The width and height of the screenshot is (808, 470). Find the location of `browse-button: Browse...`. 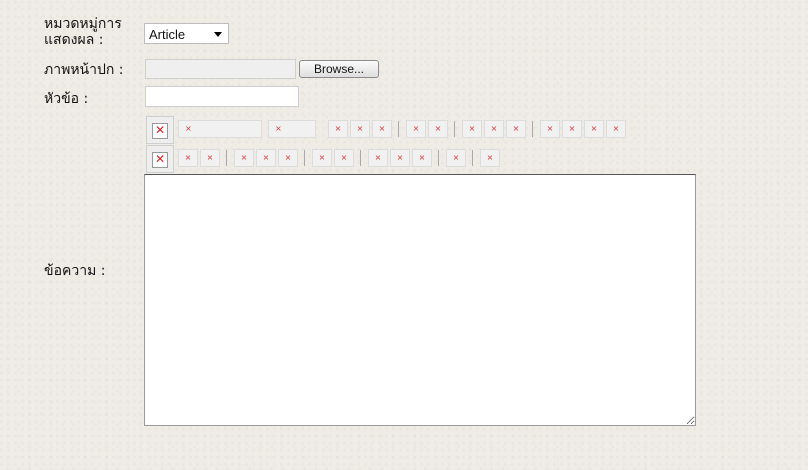

browse-button: Browse... is located at coordinates (339, 69).